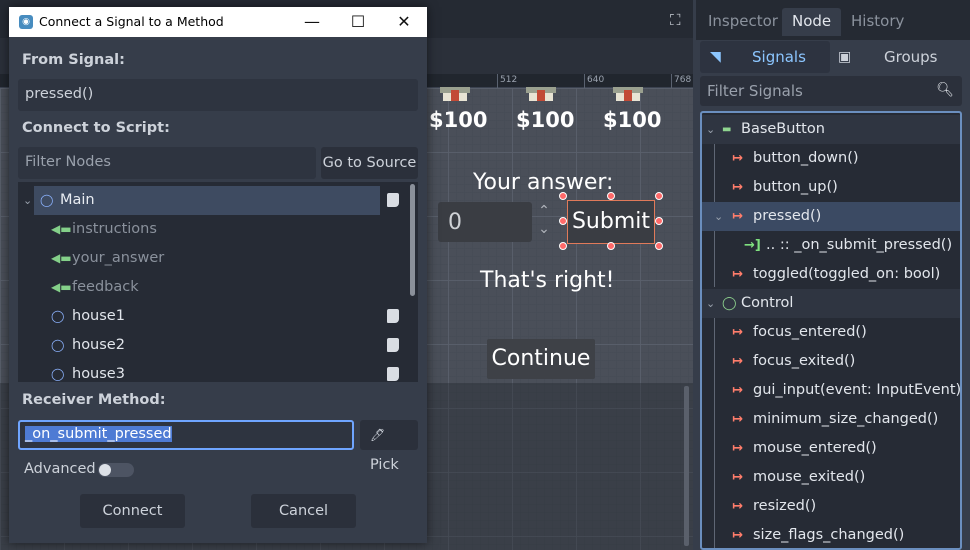 This screenshot has height=550, width=970. What do you see at coordinates (831, 448) in the screenshot?
I see `signal-item: ↦ mouse_entered()` at bounding box center [831, 448].